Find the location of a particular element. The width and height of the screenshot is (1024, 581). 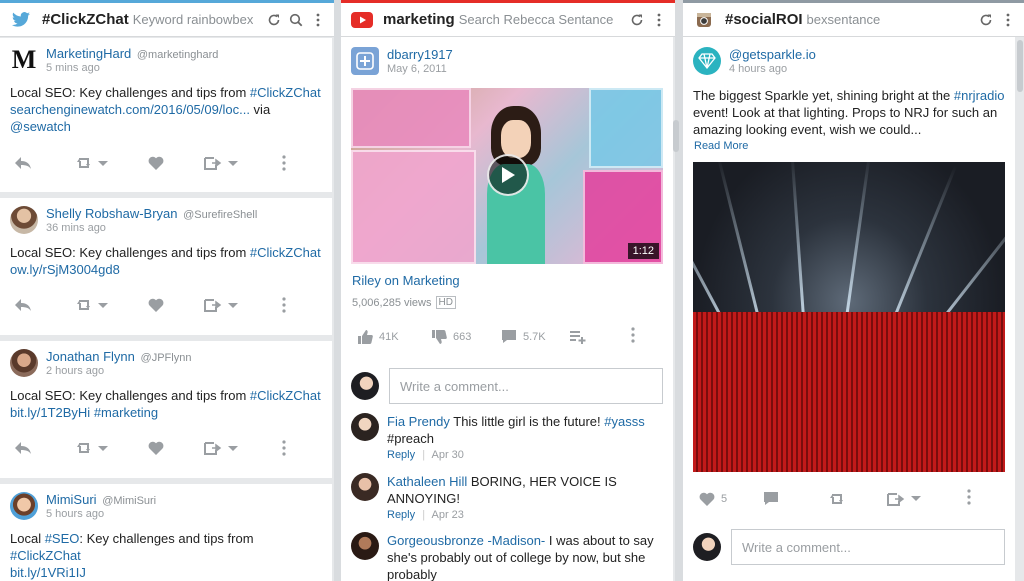

comment-author: Fia Prendy is located at coordinates (418, 421).